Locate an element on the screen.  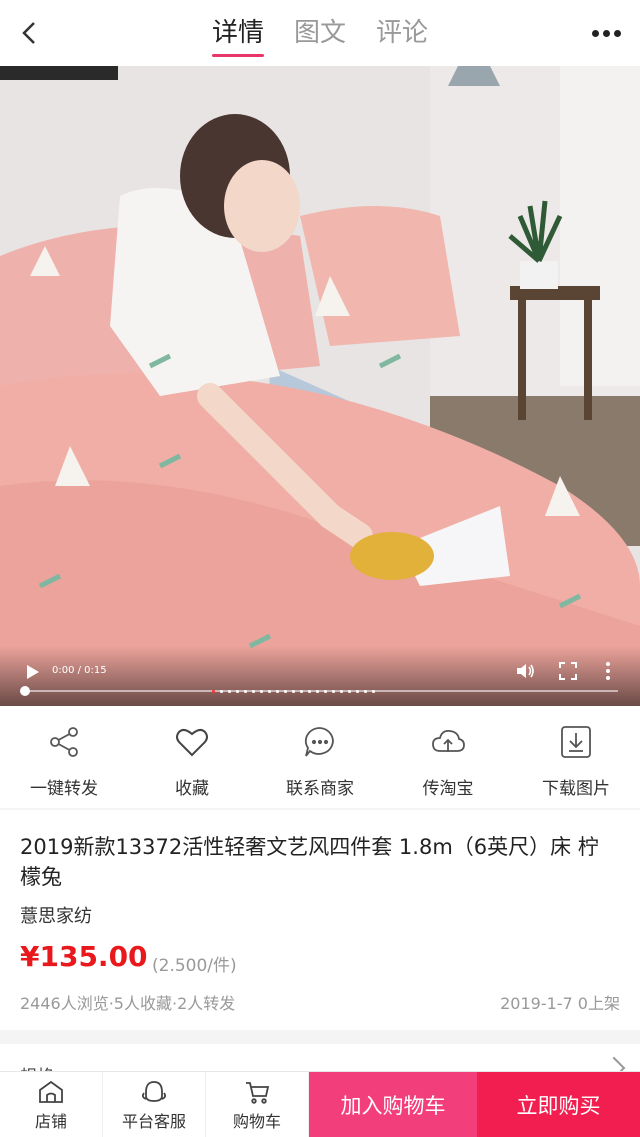
more-menu-button is located at coordinates (606, 33).